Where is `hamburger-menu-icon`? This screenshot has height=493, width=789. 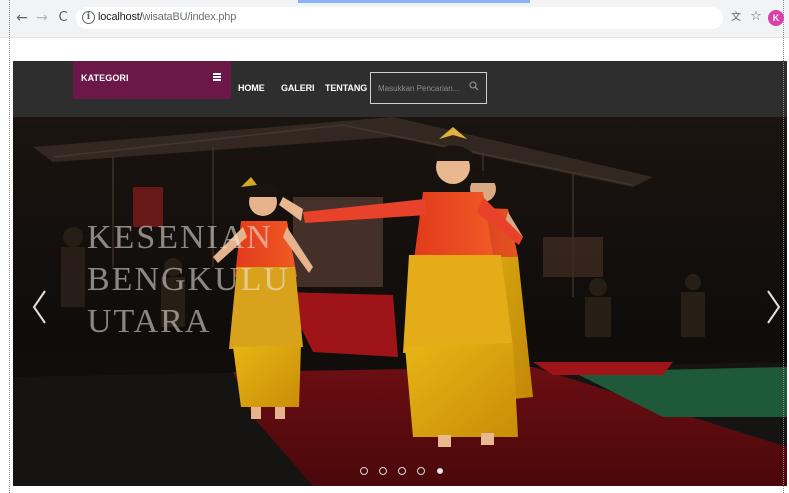
hamburger-menu-icon is located at coordinates (217, 77).